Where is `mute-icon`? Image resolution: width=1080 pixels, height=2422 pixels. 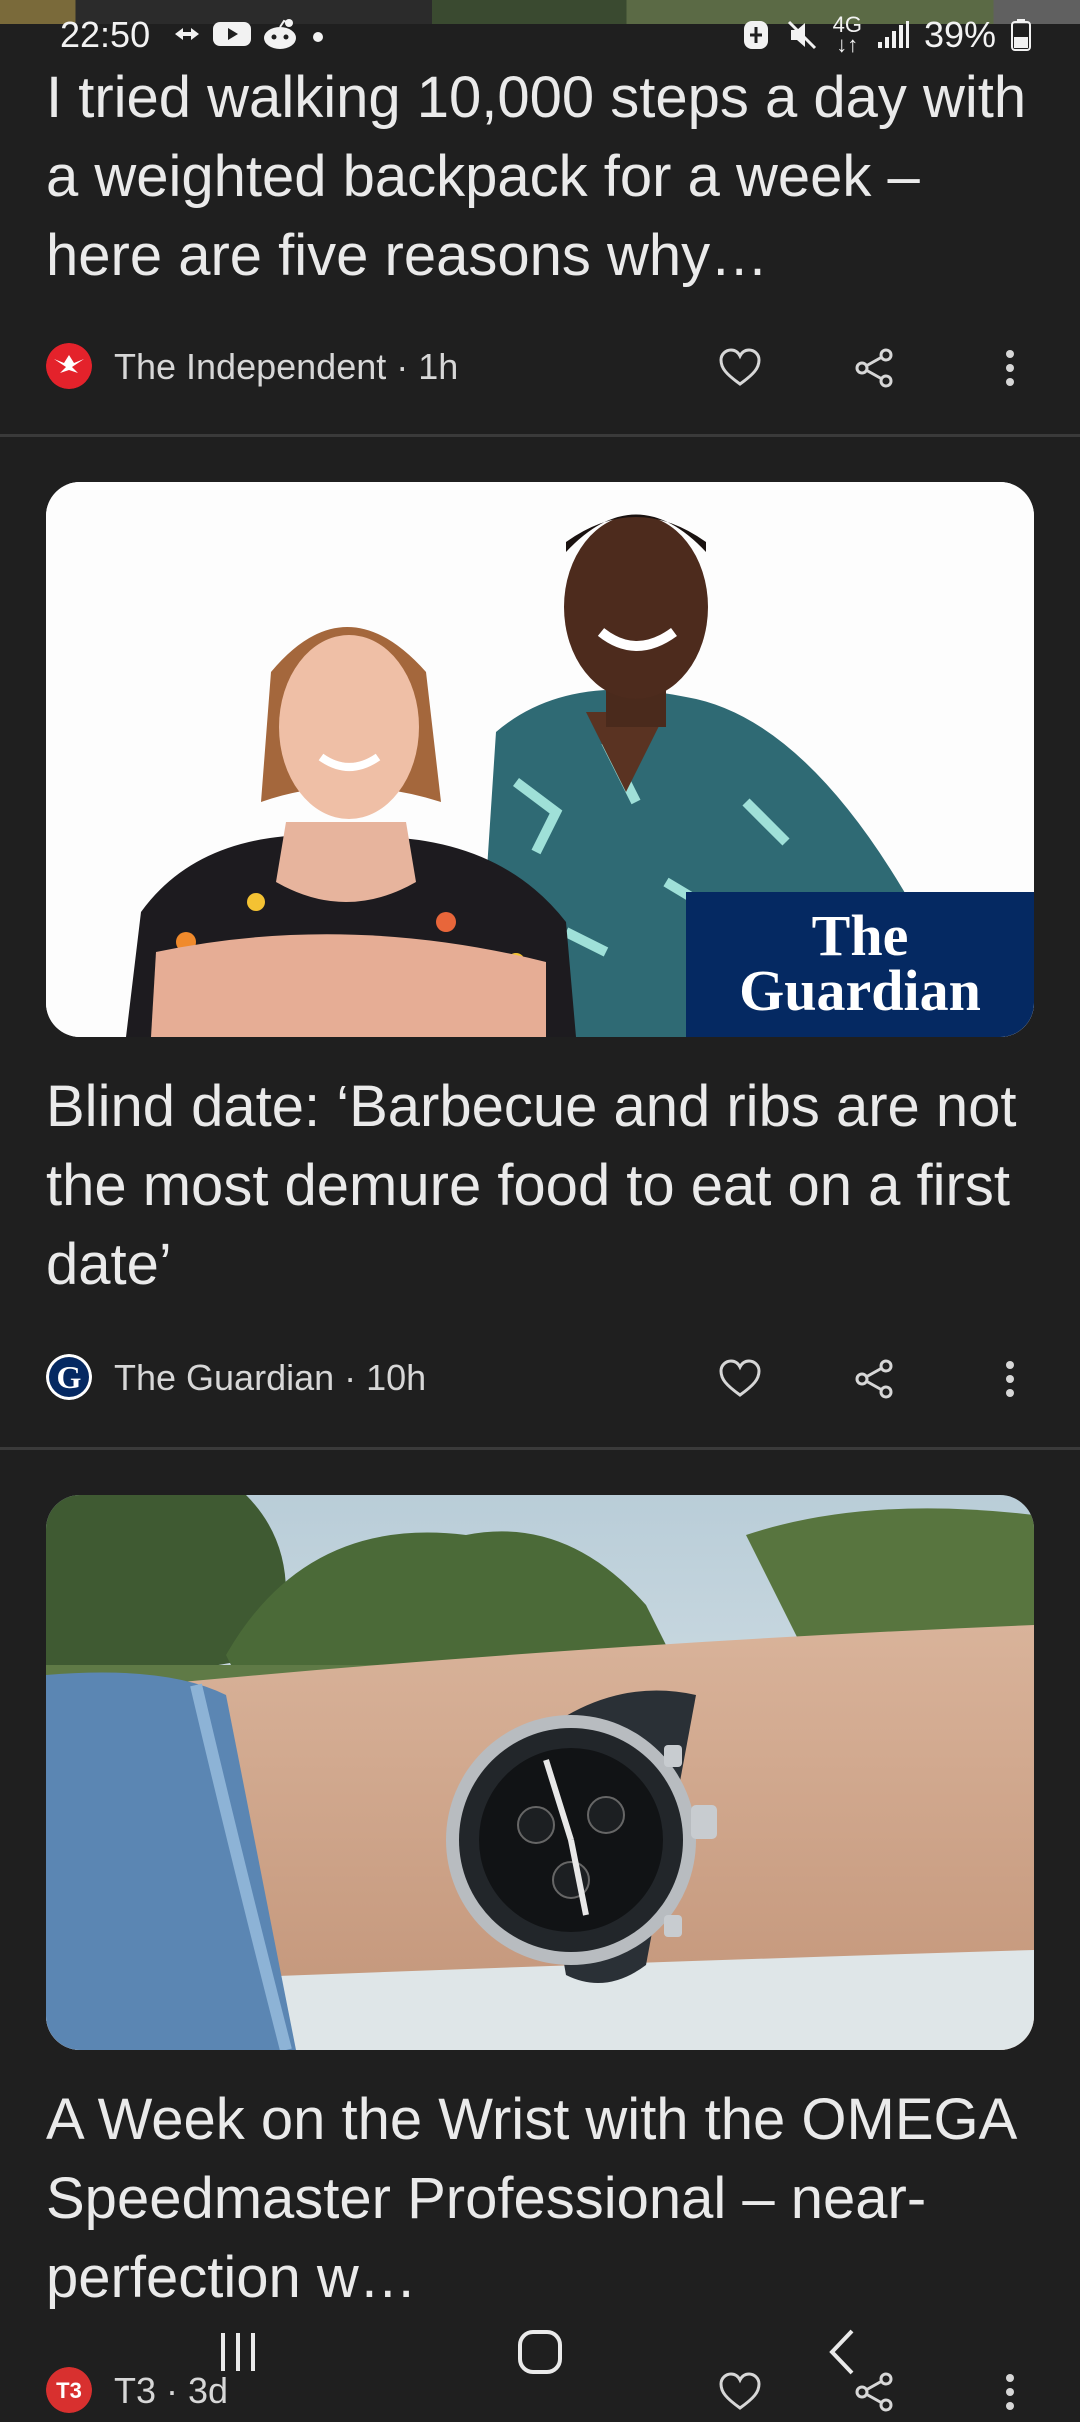 mute-icon is located at coordinates (801, 35).